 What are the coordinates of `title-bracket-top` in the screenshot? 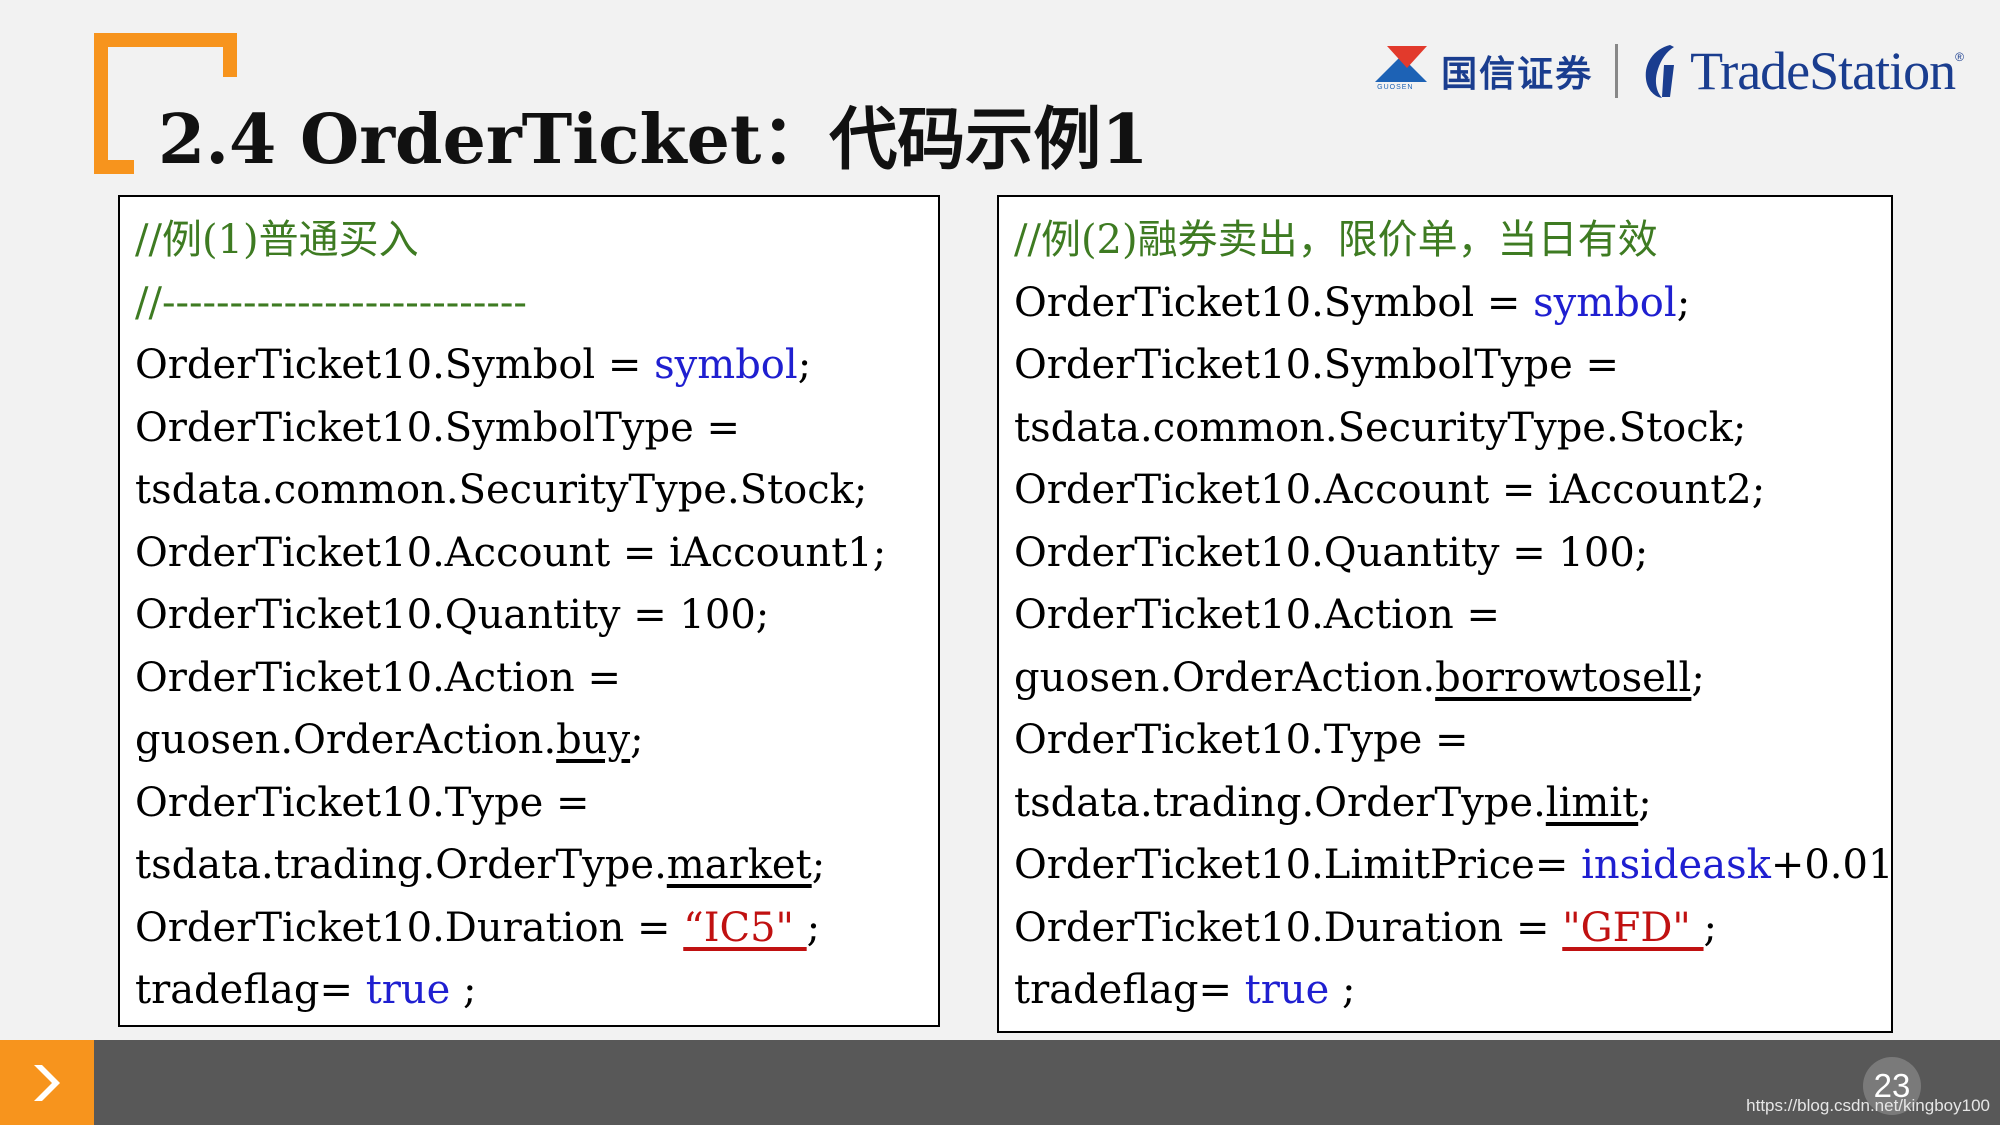 It's located at (165, 40).